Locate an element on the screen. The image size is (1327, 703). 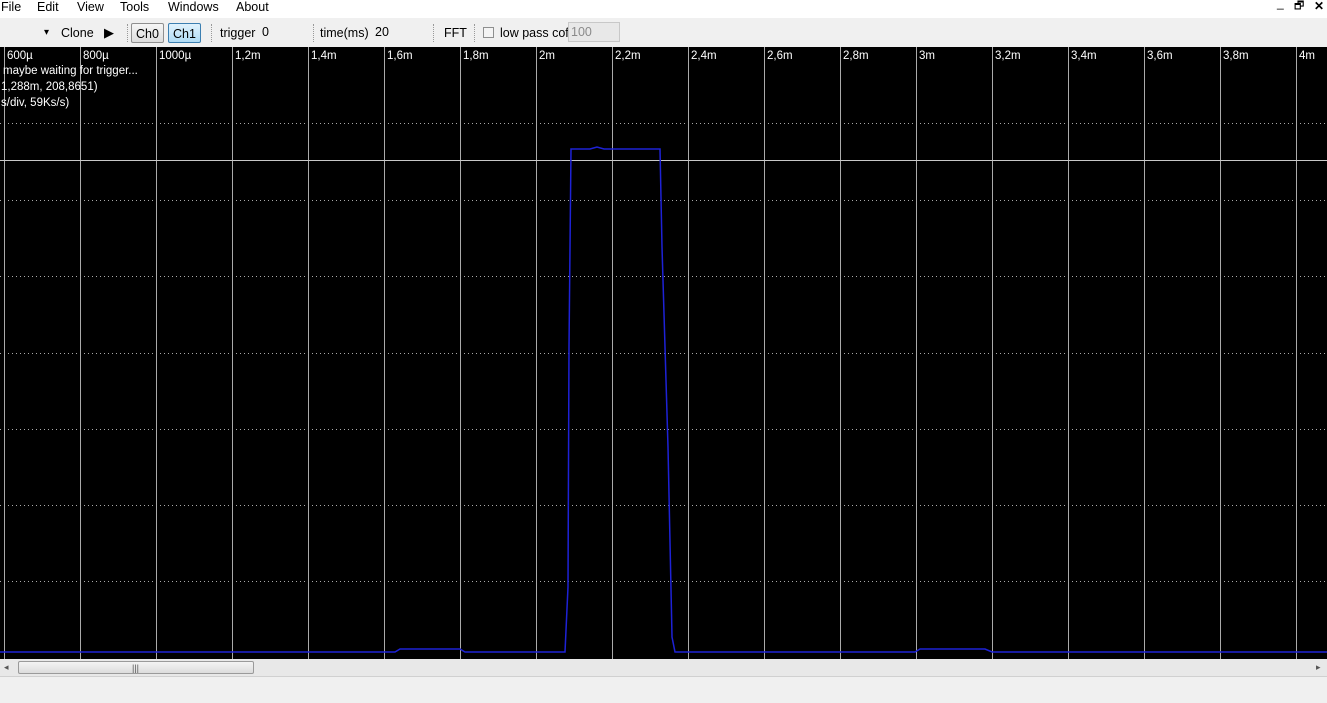
menu-edit: Edit is located at coordinates (48, 7).